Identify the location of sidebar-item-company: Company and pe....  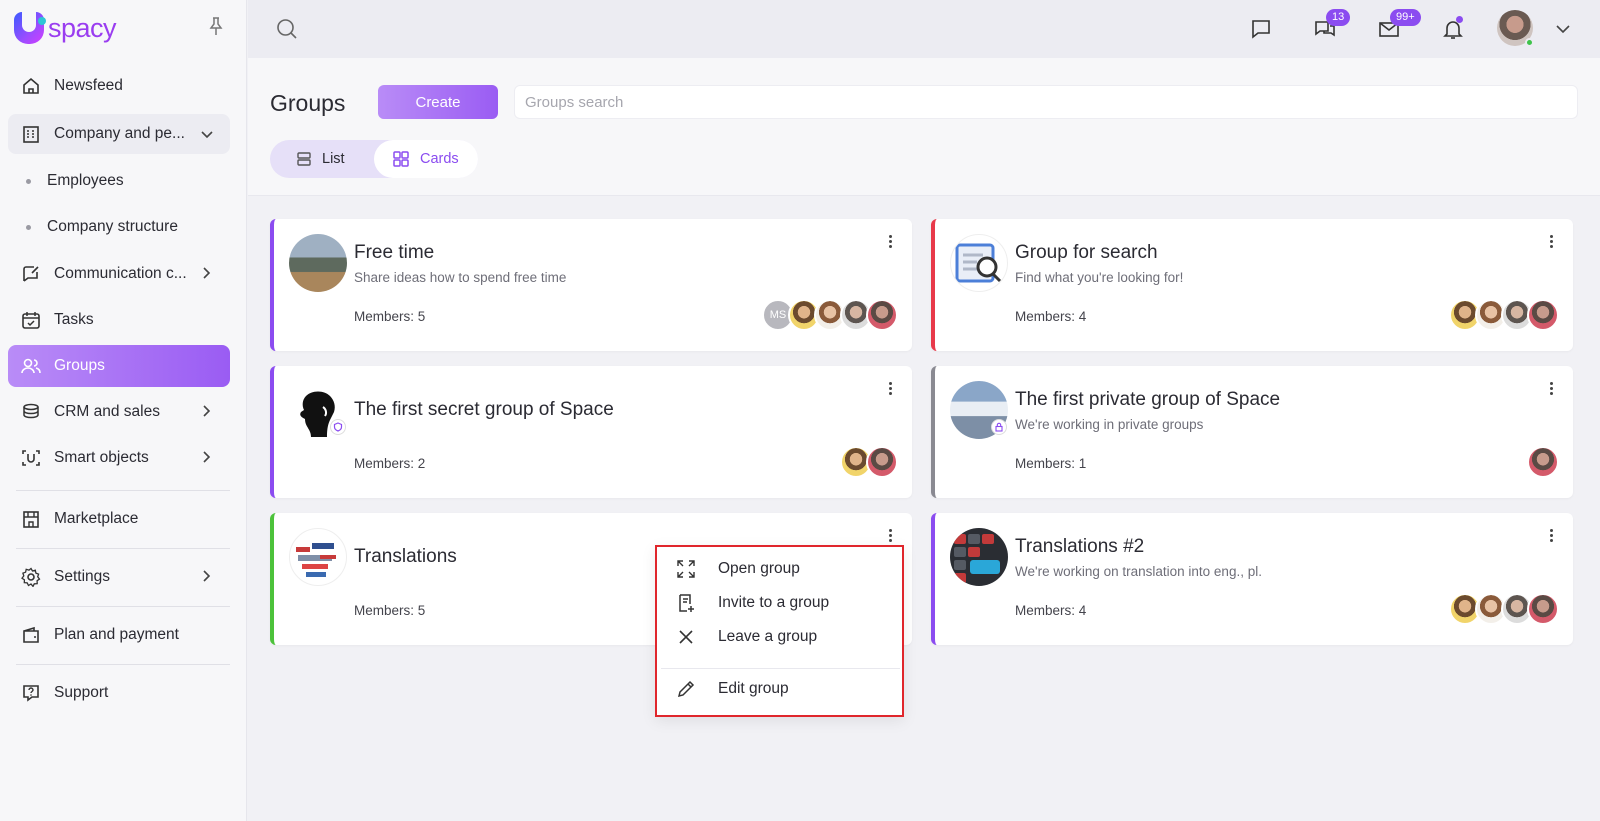
(119, 134).